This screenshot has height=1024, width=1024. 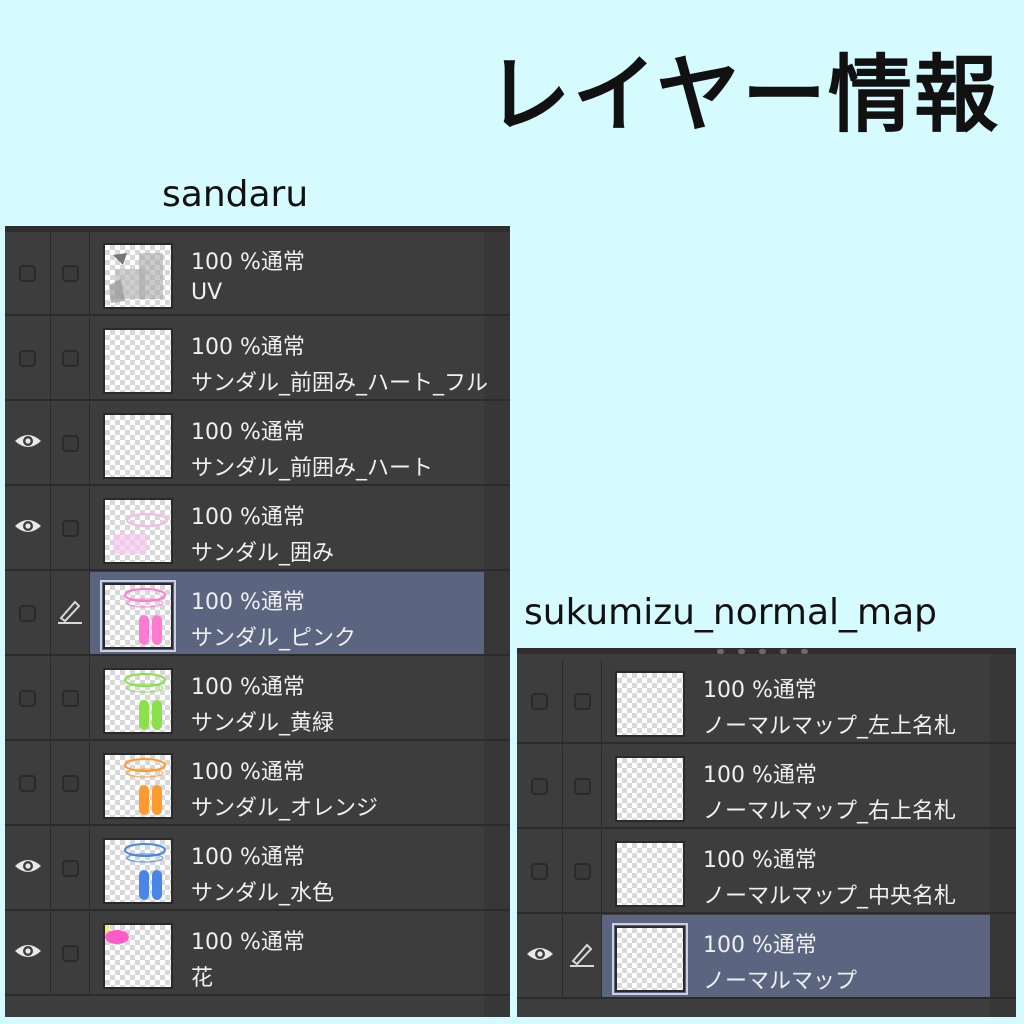 What do you see at coordinates (796, 701) in the screenshot?
I see `layer-content: 100 %通常 ノーマルマップ_左上名札` at bounding box center [796, 701].